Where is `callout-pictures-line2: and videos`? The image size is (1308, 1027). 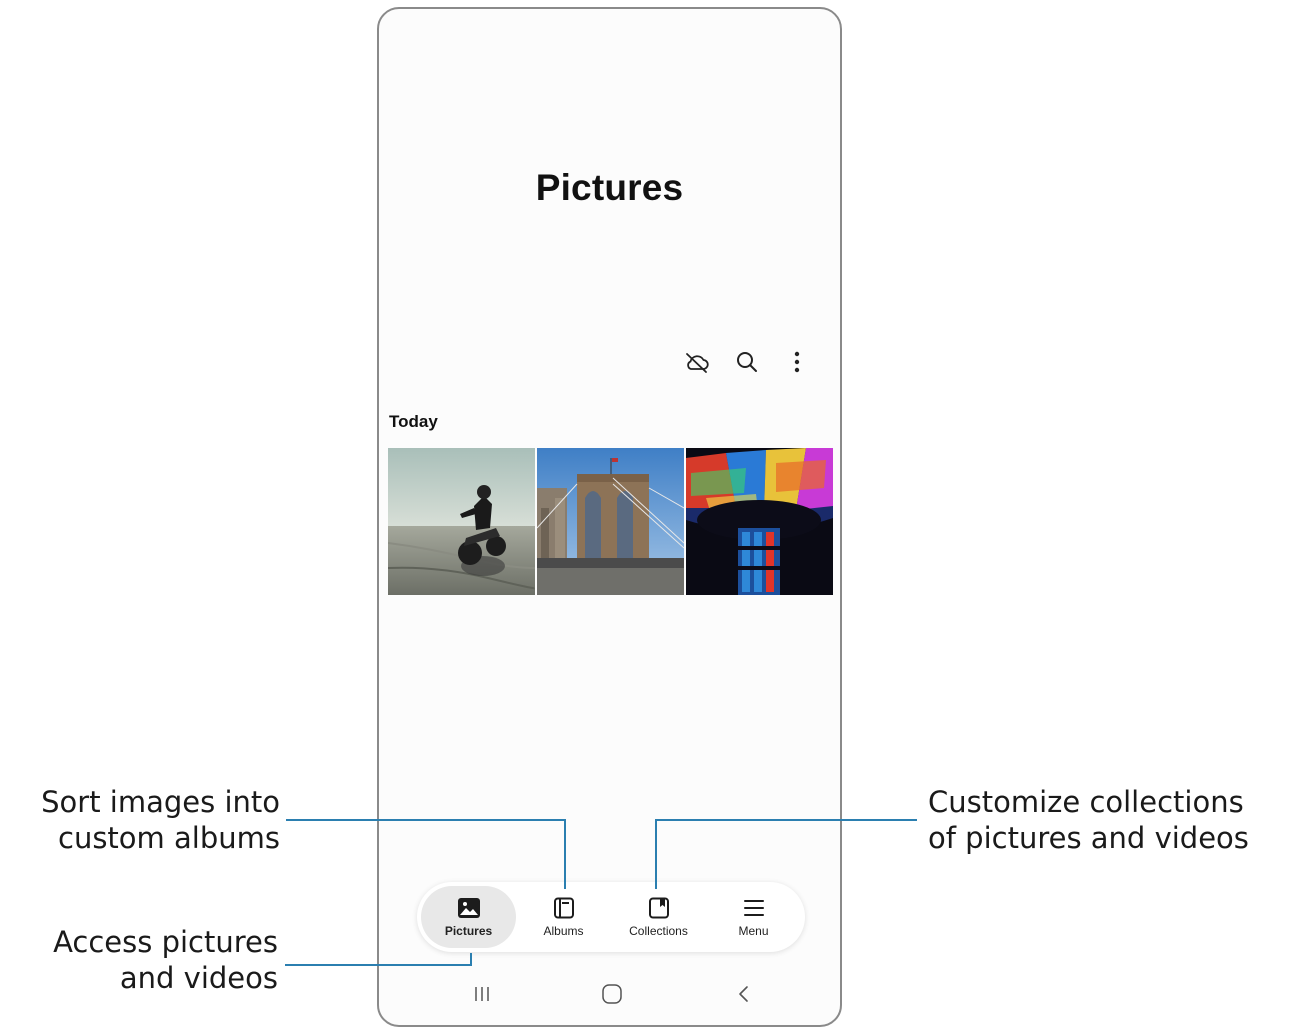
callout-pictures-line2: and videos is located at coordinates (198, 978).